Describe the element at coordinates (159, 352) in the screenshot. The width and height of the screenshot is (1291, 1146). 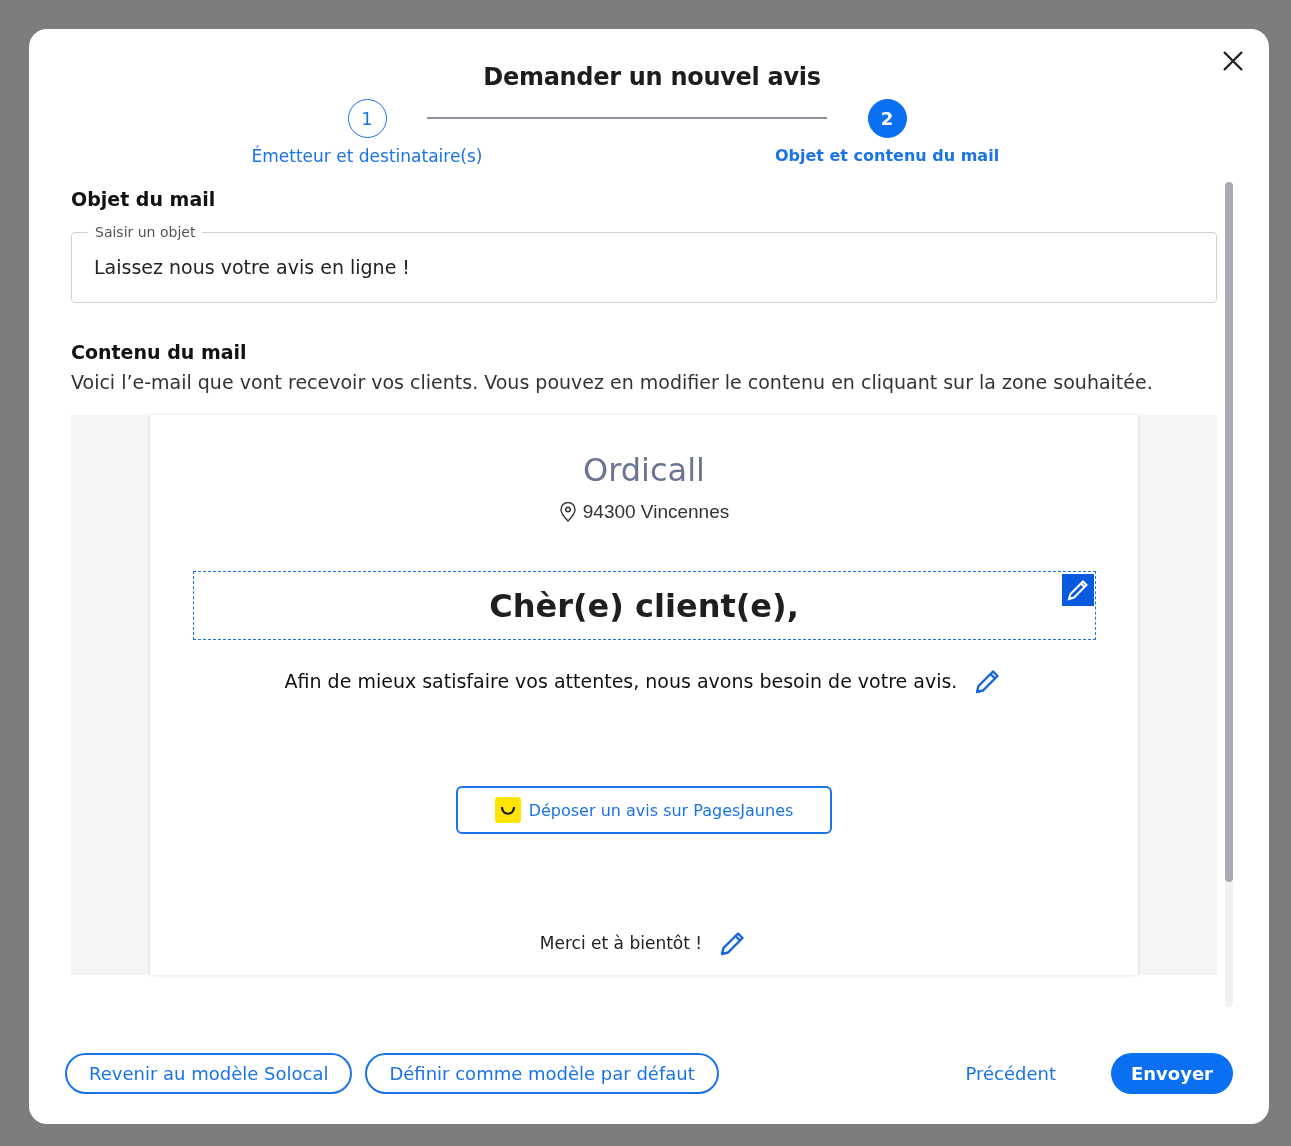
I see `section-heading: Contenu du mail` at that location.